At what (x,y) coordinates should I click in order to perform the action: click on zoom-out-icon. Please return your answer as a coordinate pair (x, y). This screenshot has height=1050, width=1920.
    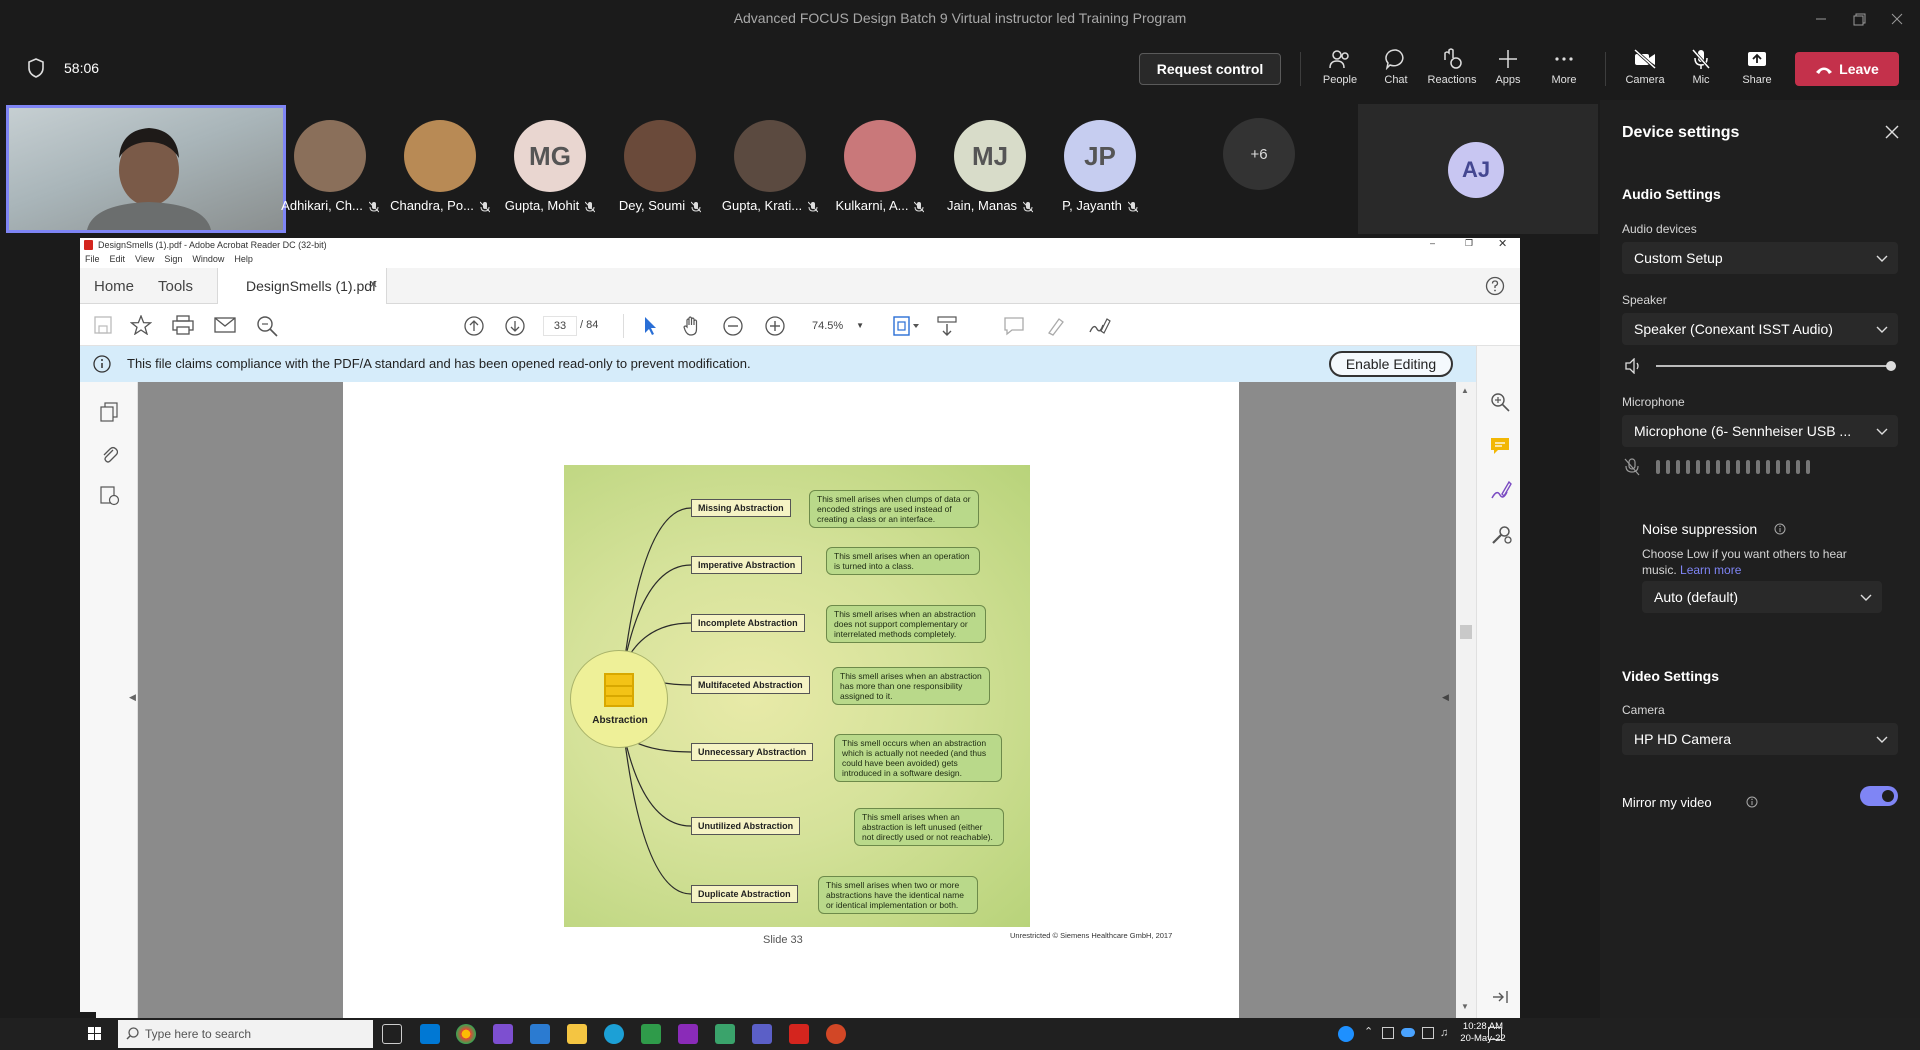
    Looking at the image, I should click on (733, 326).